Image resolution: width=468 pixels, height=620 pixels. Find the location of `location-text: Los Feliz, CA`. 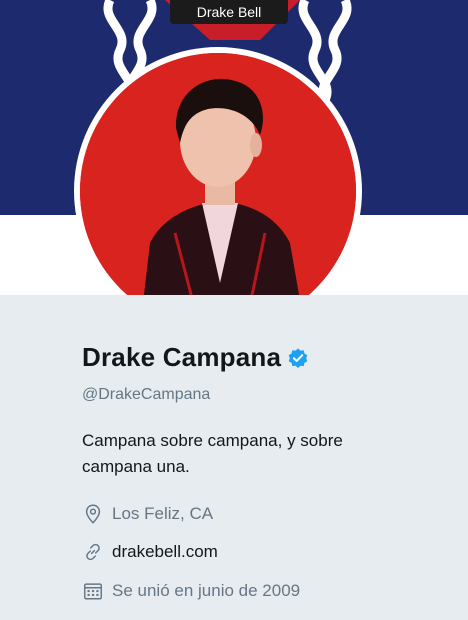

location-text: Los Feliz, CA is located at coordinates (163, 513).